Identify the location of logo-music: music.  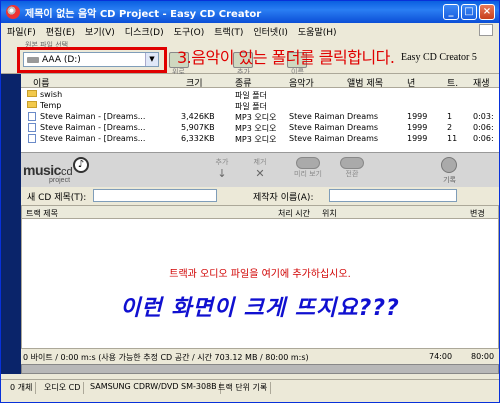
(42, 170).